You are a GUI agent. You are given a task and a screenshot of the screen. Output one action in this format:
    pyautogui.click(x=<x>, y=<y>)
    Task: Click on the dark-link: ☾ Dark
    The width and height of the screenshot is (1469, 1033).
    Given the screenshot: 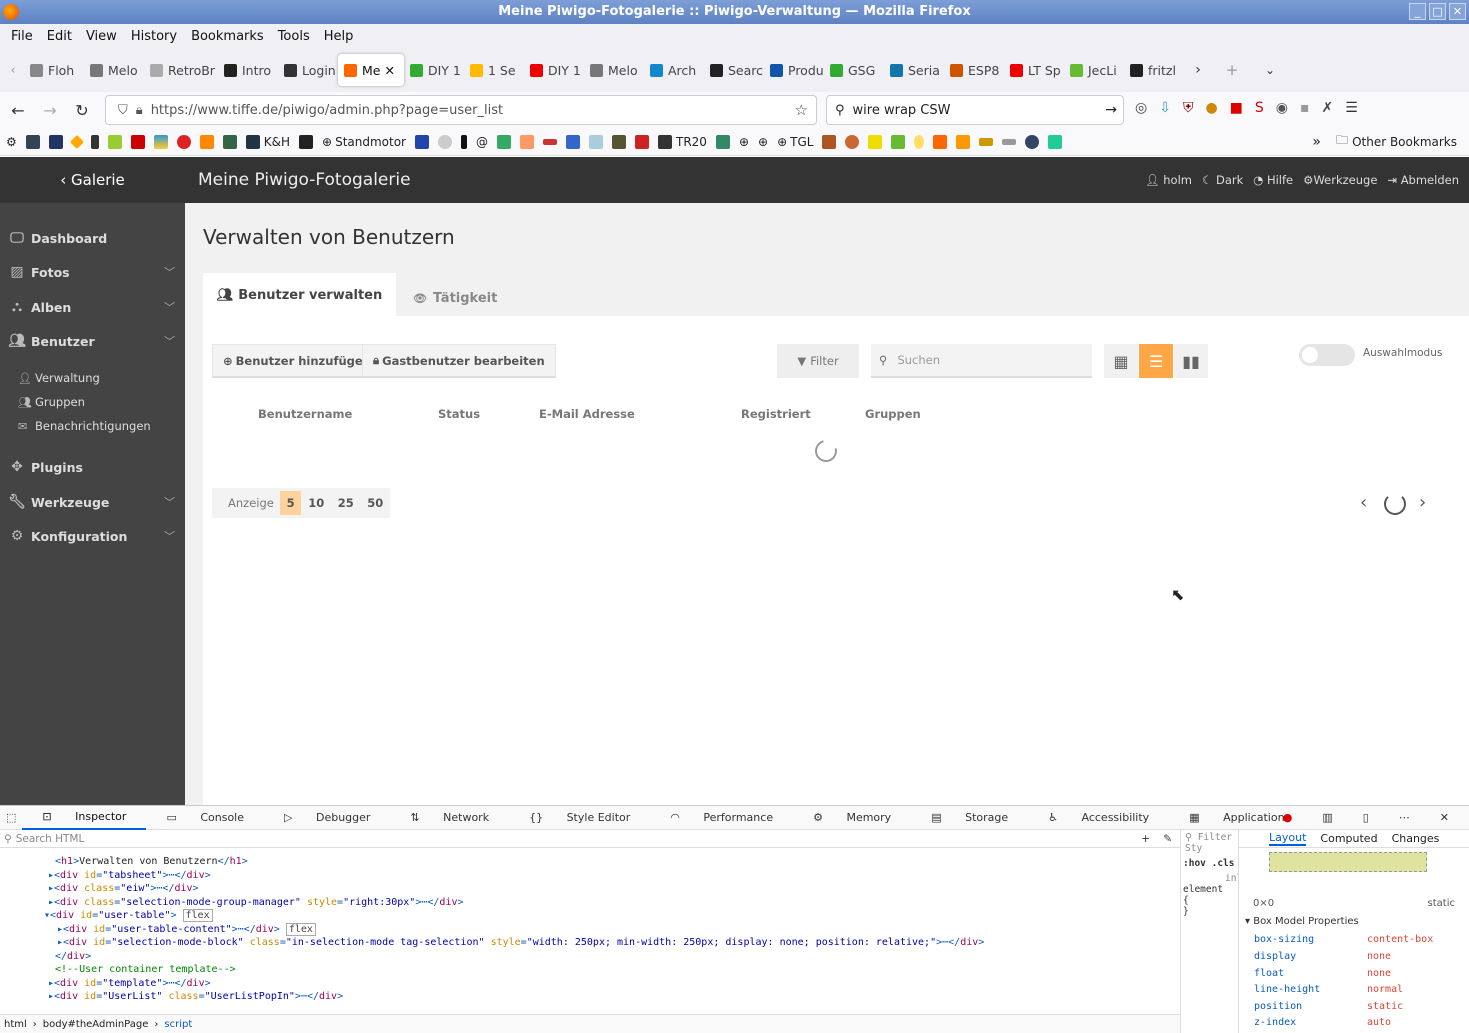 What is the action you would take?
    pyautogui.click(x=1222, y=180)
    